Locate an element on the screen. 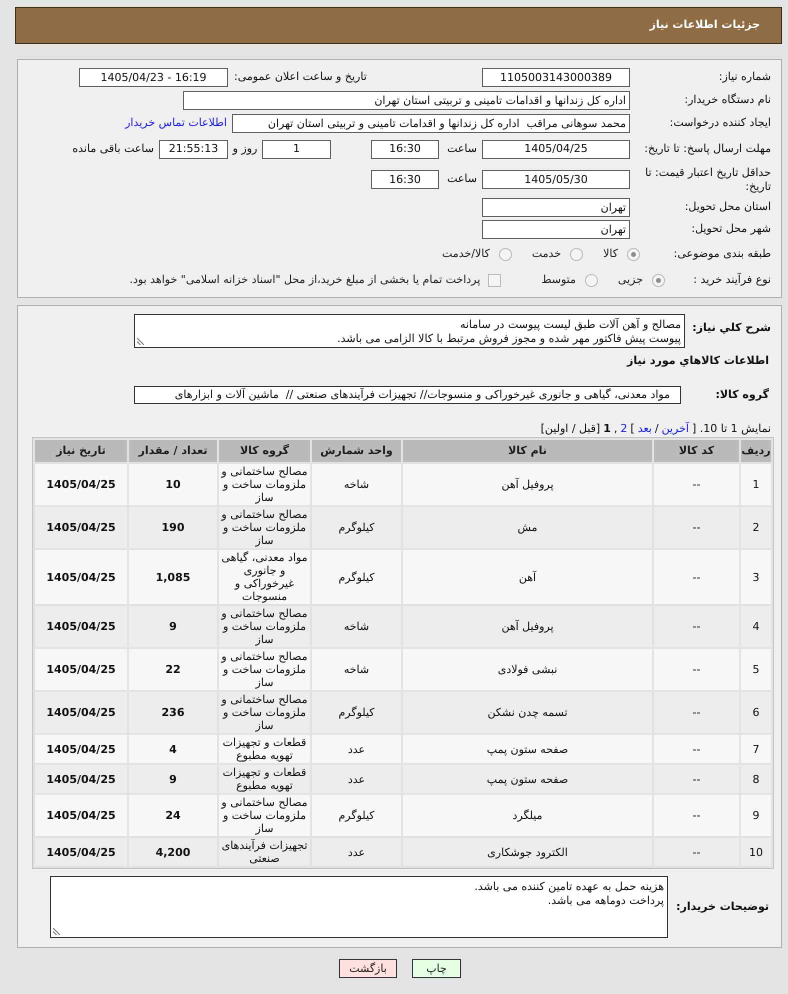  table-cell: 5 is located at coordinates (756, 669).